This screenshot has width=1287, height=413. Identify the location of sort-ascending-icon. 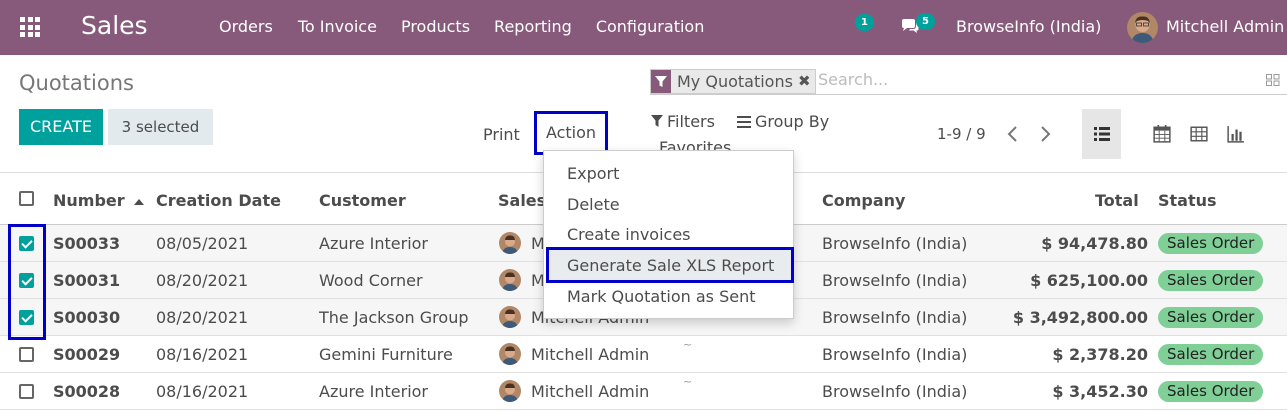
(139, 202).